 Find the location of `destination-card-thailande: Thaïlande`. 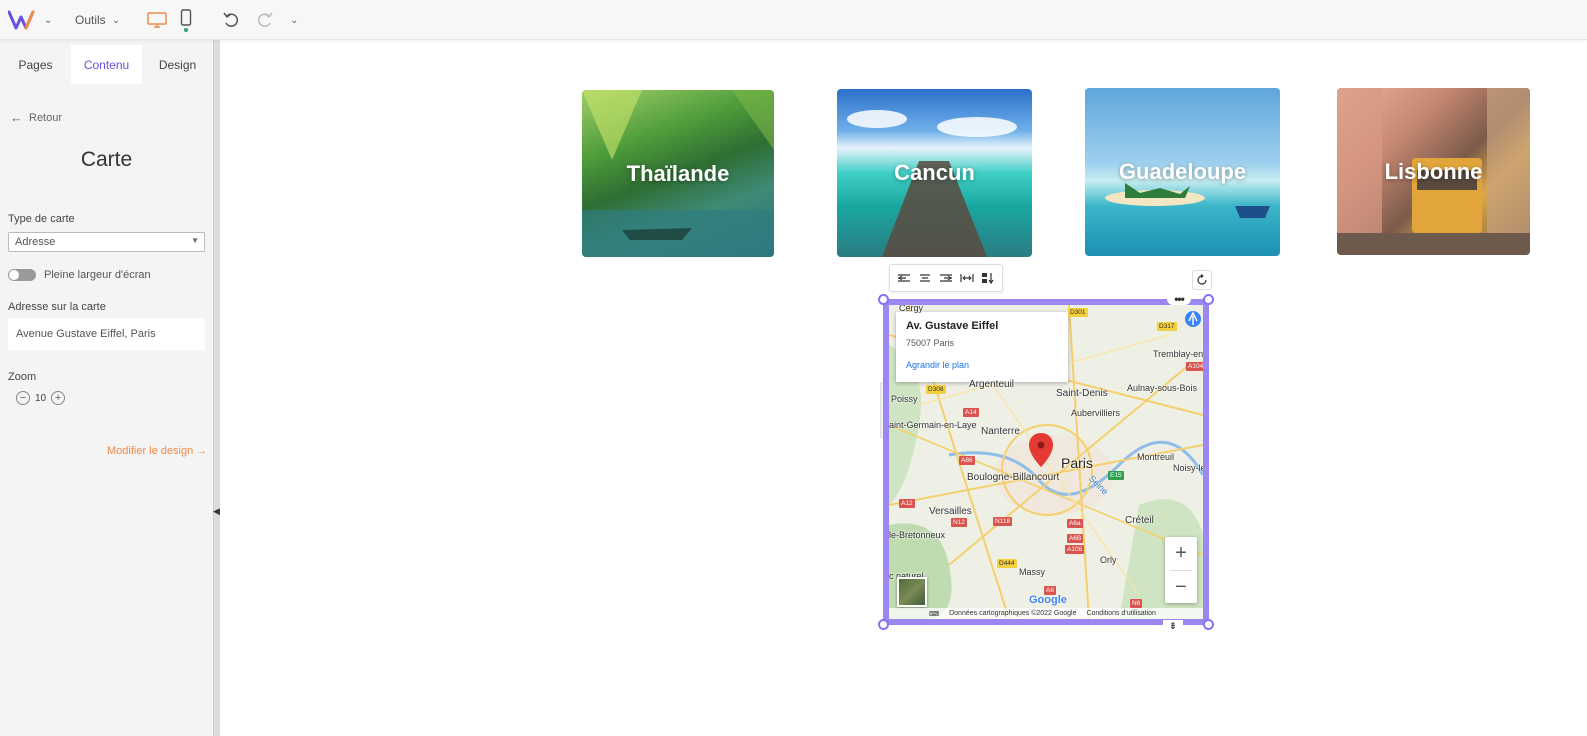

destination-card-thailande: Thaïlande is located at coordinates (678, 173).